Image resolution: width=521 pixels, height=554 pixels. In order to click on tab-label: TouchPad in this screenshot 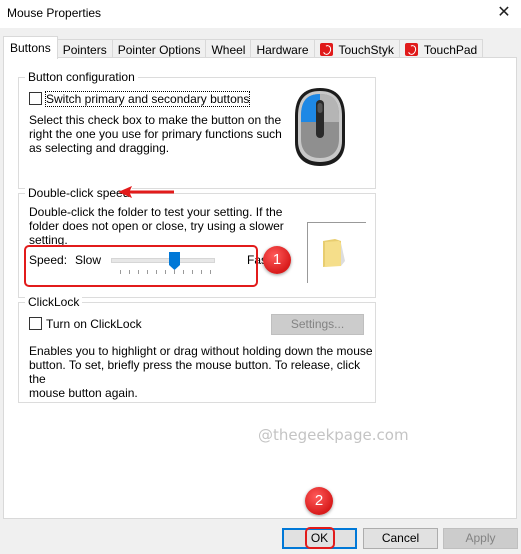, I will do `click(450, 49)`.